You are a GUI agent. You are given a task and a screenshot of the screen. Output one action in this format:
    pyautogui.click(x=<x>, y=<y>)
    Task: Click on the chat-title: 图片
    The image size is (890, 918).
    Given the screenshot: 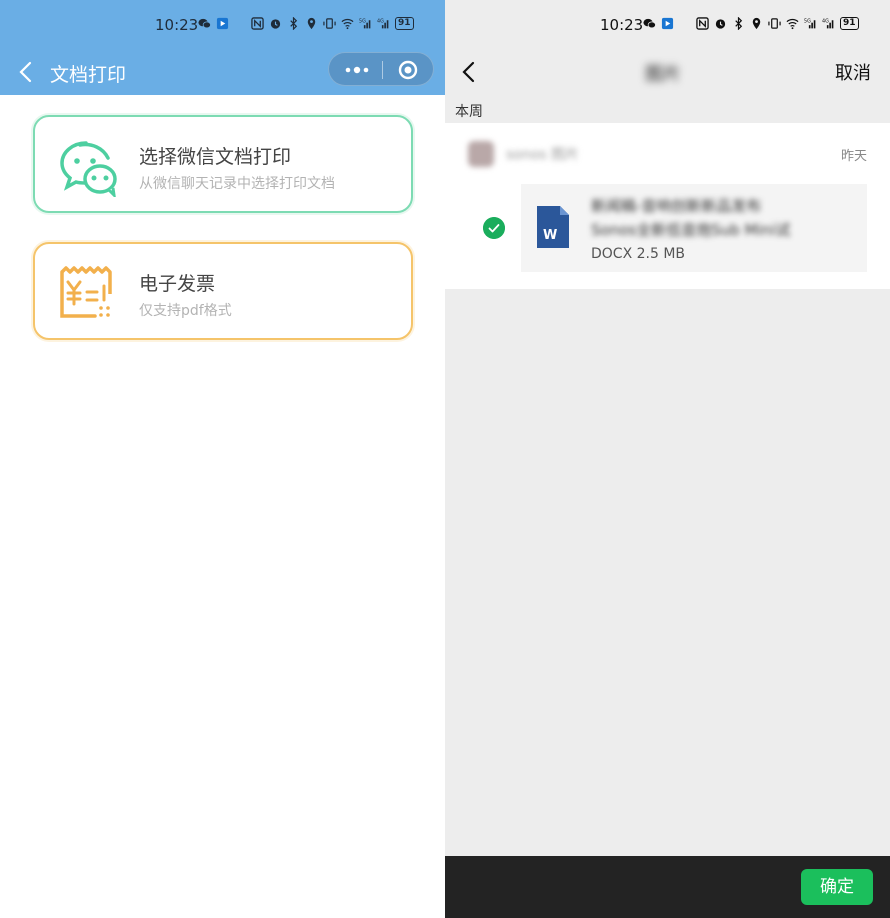 What is the action you would take?
    pyautogui.click(x=663, y=74)
    